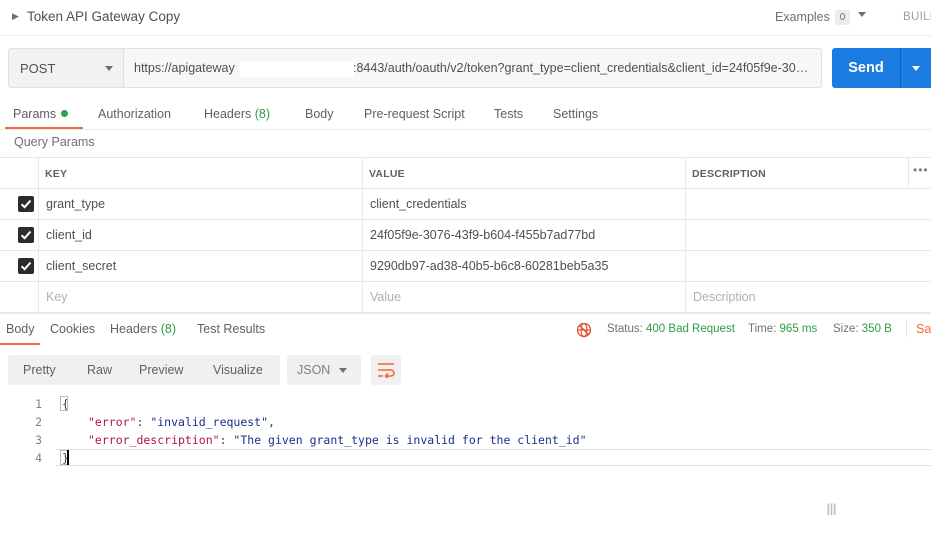 The image size is (931, 533). Describe the element at coordinates (387, 174) in the screenshot. I see `column-header-value-label: VALUE` at that location.